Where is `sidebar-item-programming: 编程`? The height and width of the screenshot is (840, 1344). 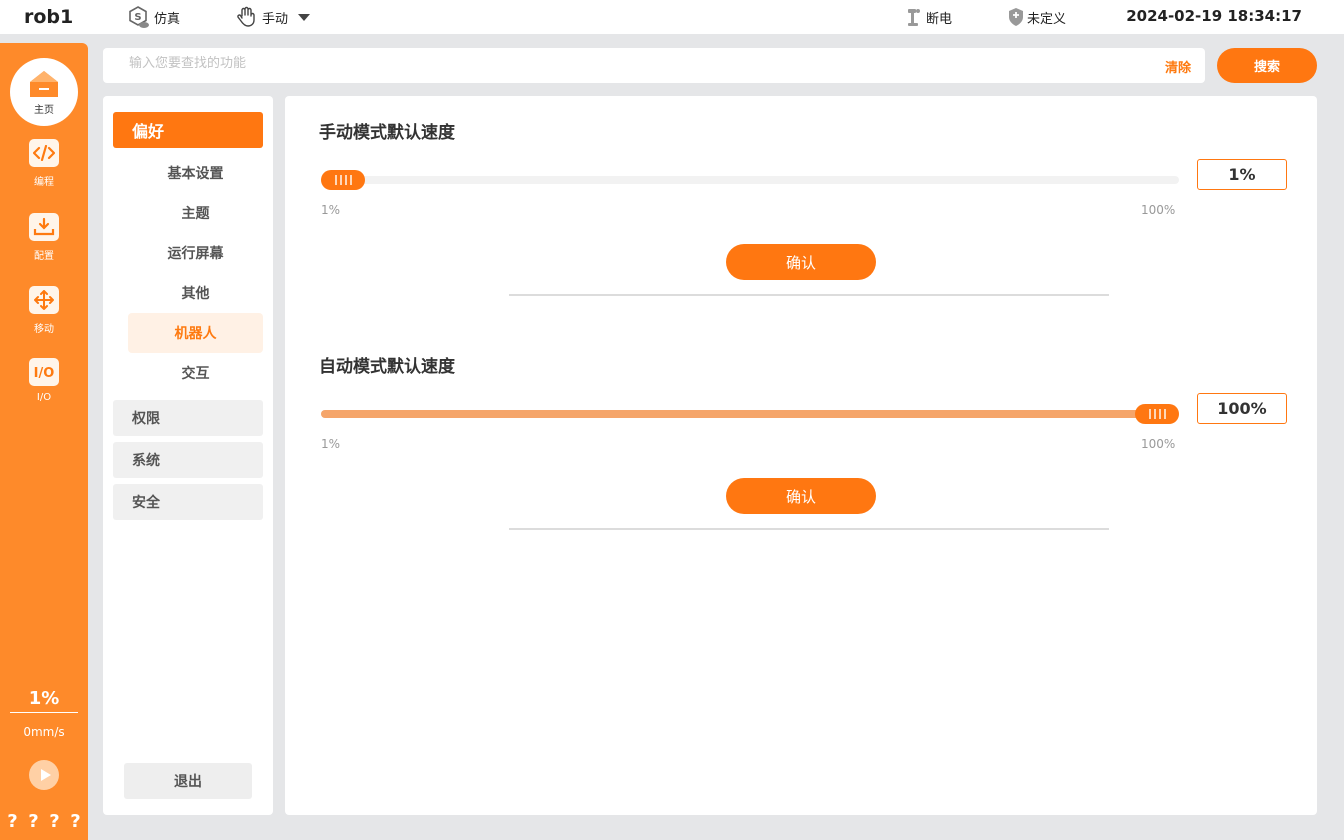
sidebar-item-programming: 编程 is located at coordinates (44, 163).